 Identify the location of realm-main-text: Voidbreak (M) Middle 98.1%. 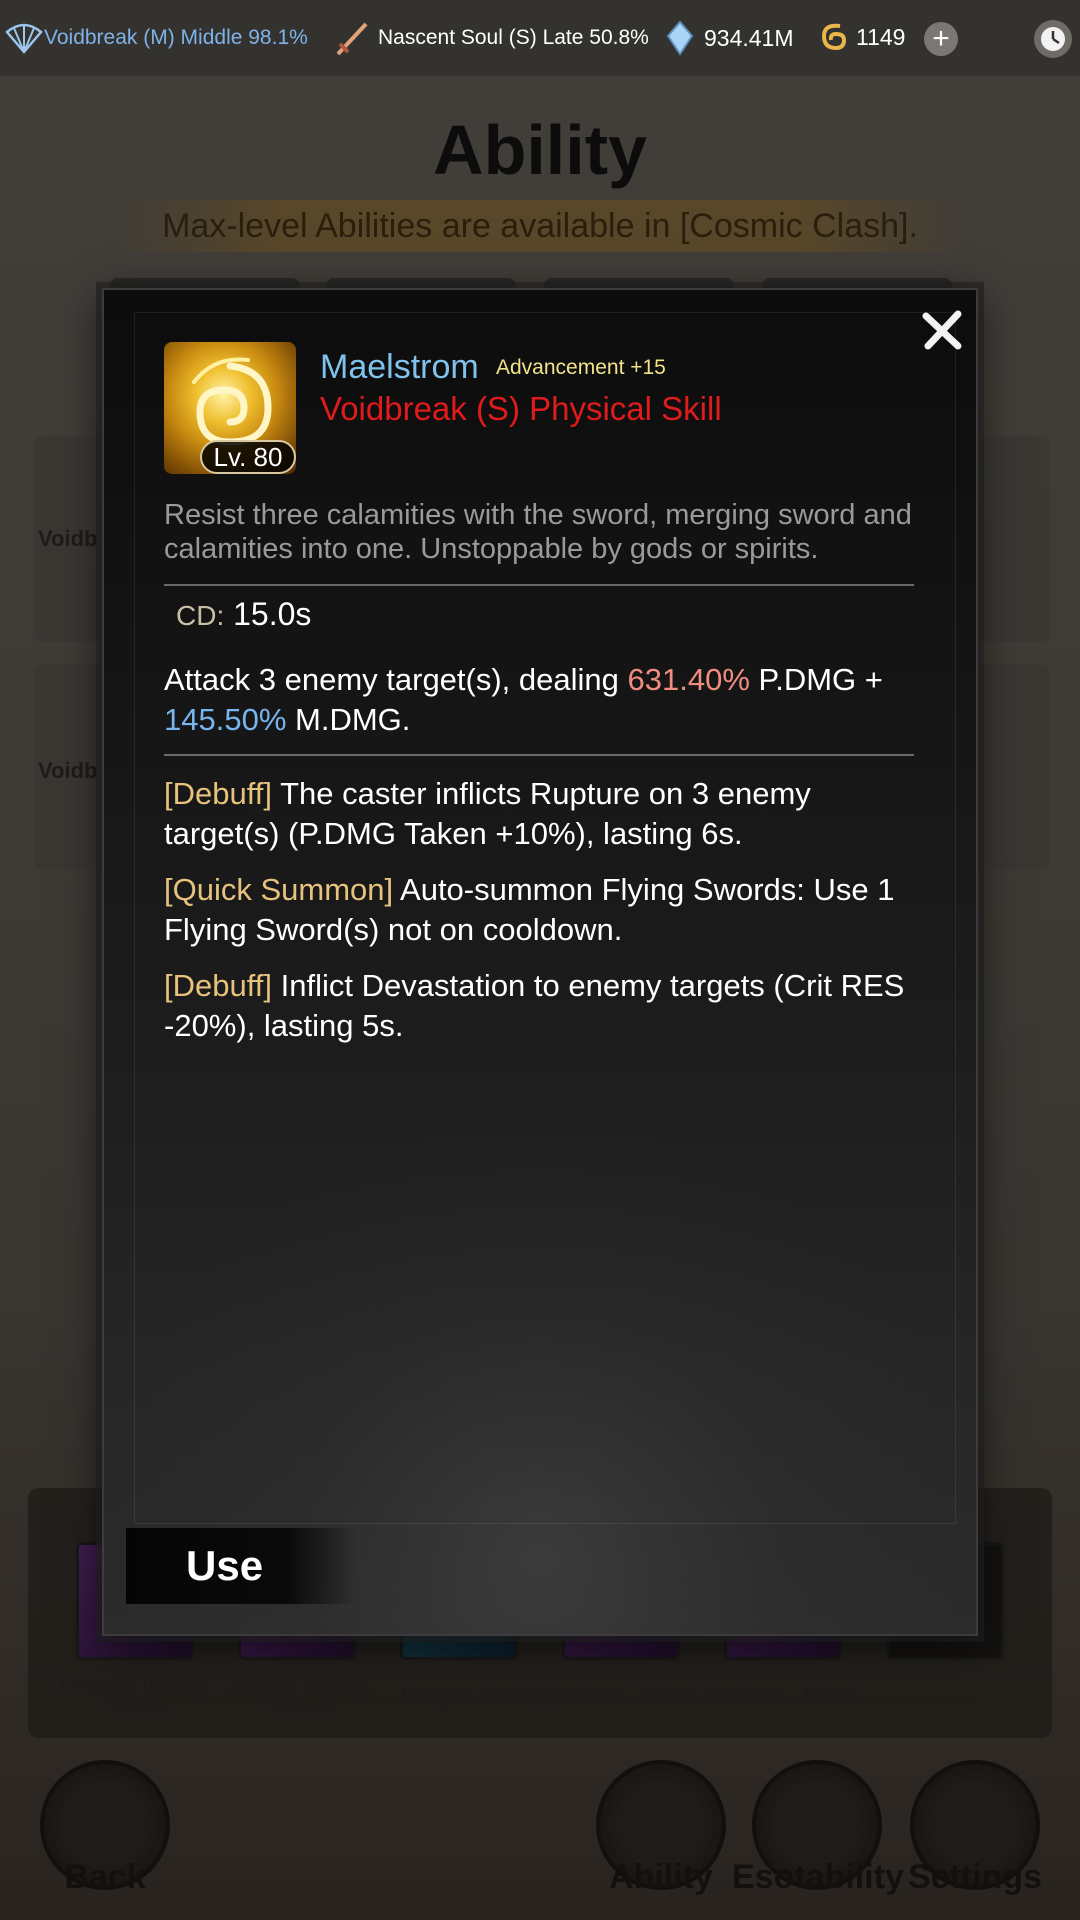
(176, 37).